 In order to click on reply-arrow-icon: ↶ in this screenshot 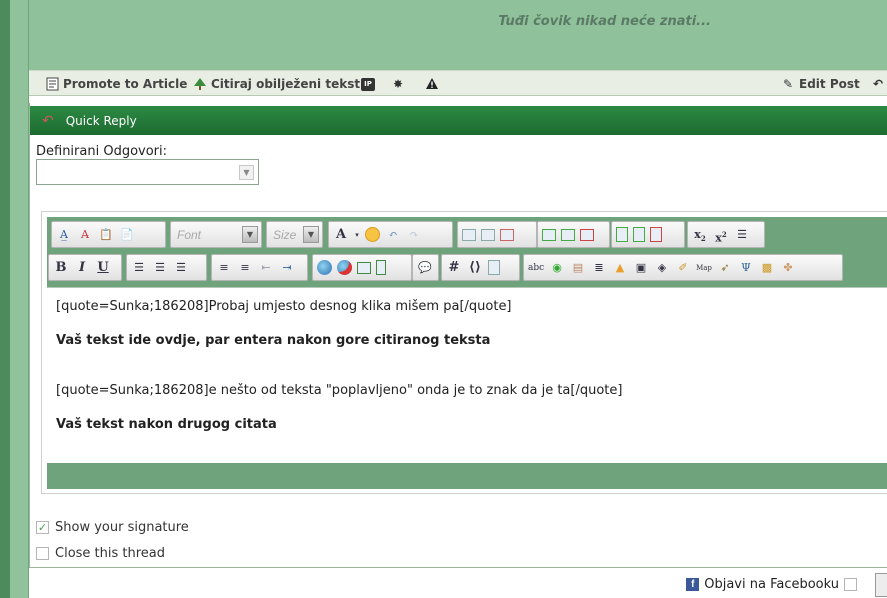, I will do `click(878, 84)`.